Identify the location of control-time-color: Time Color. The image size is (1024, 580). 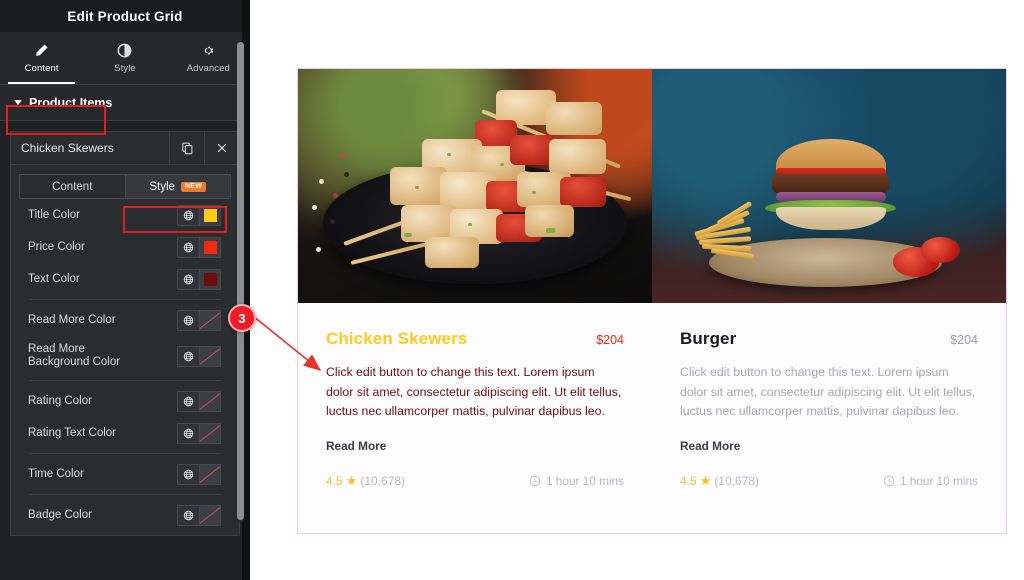
(125, 474).